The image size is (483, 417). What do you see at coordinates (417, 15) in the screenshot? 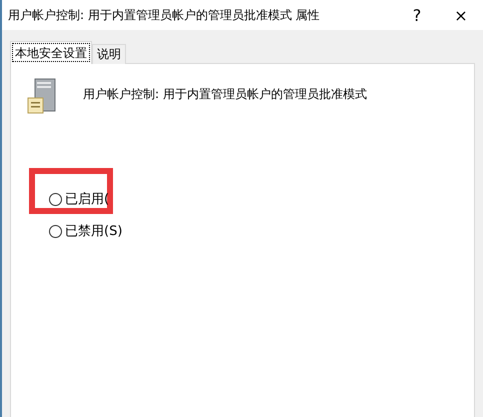
I see `help-button: ?` at bounding box center [417, 15].